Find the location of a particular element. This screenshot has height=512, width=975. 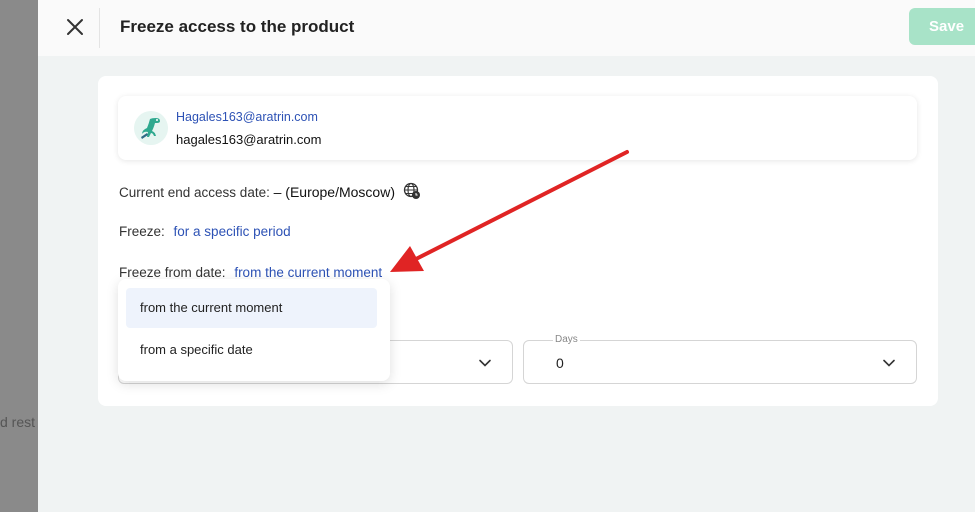

days-select: Days 0 is located at coordinates (720, 359).